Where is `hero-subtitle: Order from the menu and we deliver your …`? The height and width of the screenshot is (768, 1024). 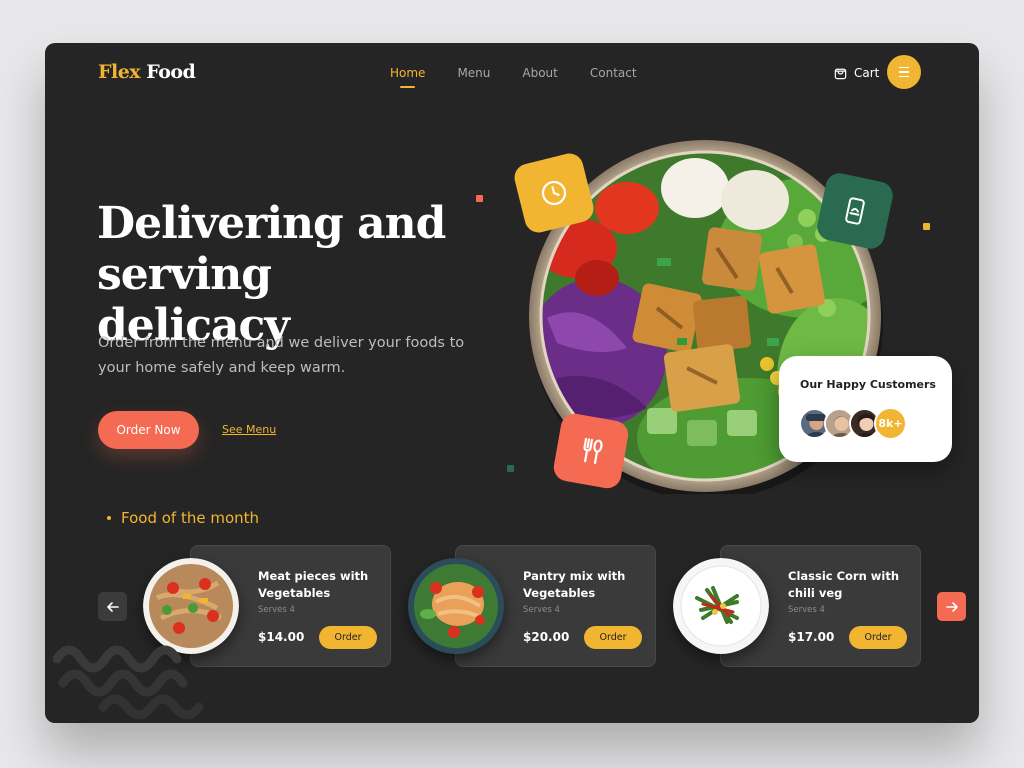
hero-subtitle: Order from the menu and we deliver your … is located at coordinates (281, 355).